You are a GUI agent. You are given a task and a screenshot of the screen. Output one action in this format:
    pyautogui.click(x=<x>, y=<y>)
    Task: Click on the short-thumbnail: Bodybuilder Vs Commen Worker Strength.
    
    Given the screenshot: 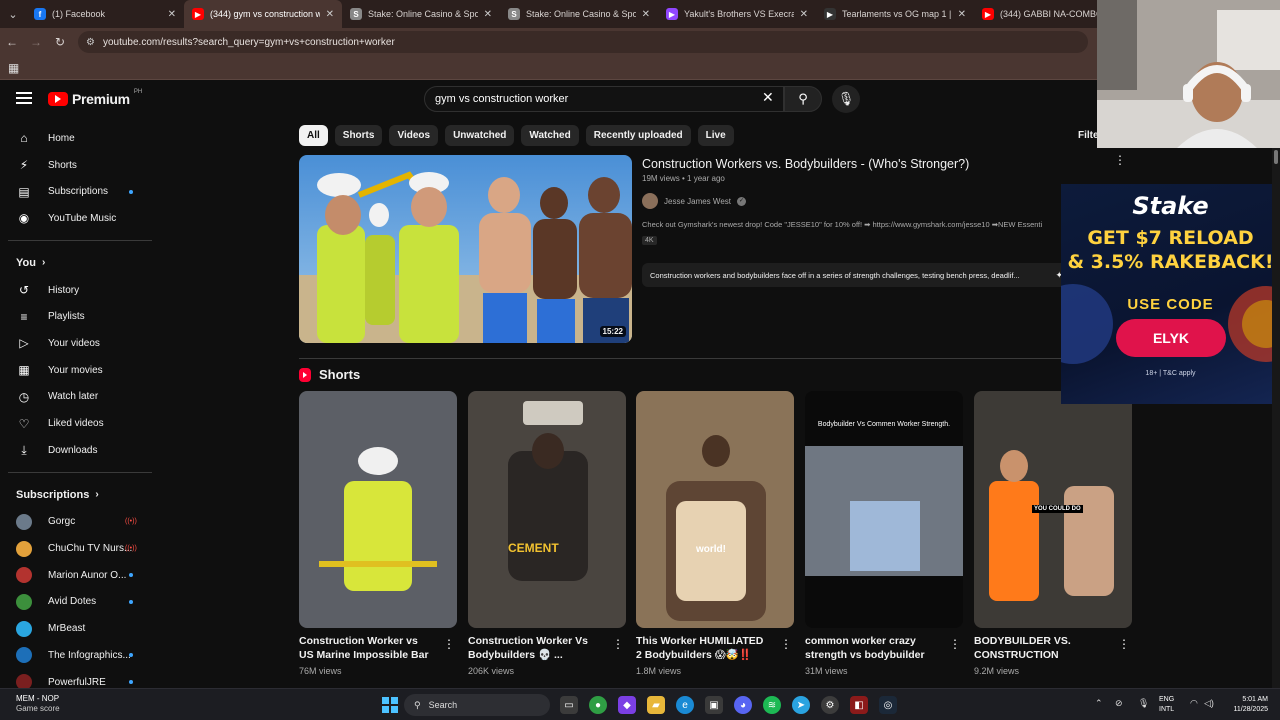 What is the action you would take?
    pyautogui.click(x=884, y=509)
    